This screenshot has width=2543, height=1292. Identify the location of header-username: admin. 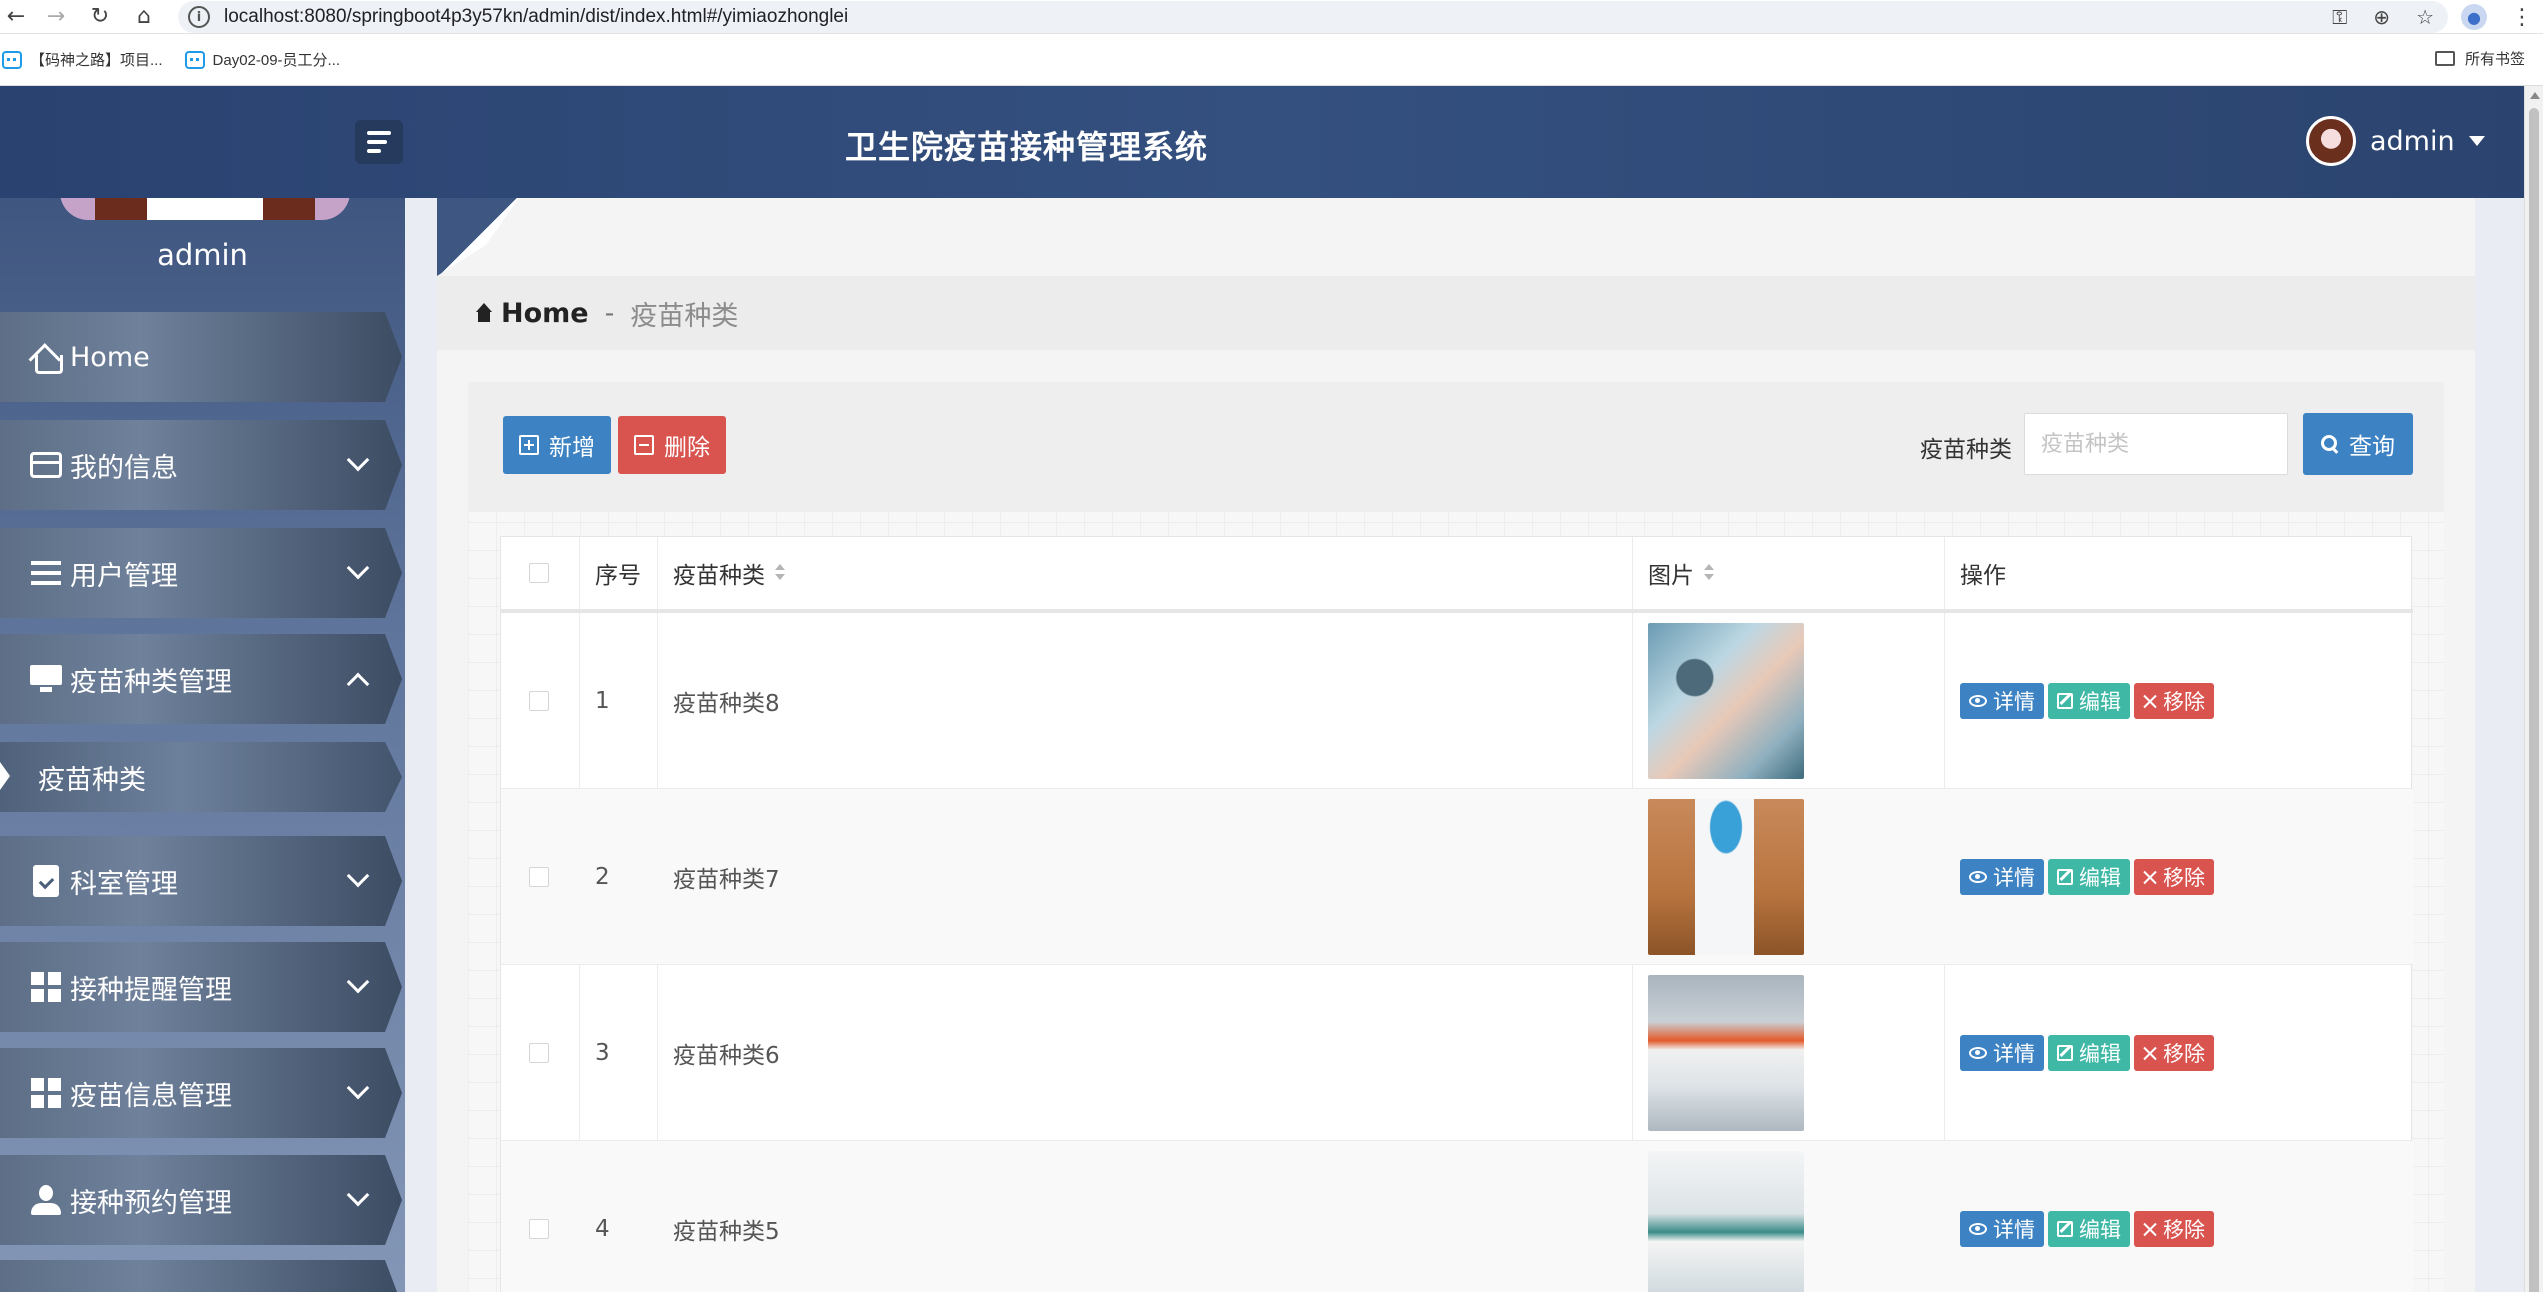
(2412, 141).